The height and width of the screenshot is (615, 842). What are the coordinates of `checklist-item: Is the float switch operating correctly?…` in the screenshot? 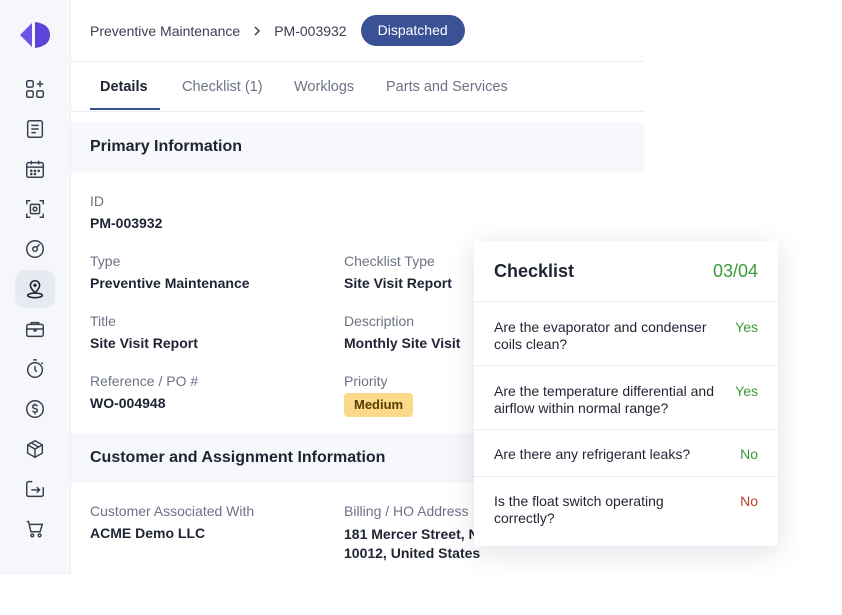 It's located at (626, 511).